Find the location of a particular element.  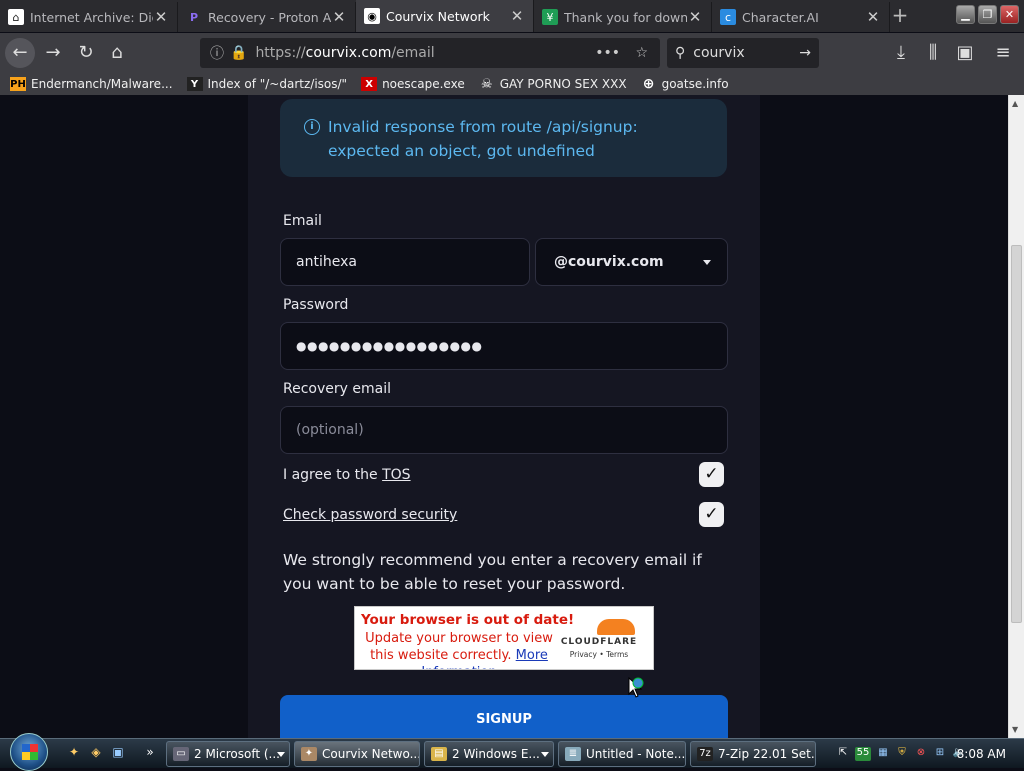

security-checkbox: ✓ is located at coordinates (711, 514).